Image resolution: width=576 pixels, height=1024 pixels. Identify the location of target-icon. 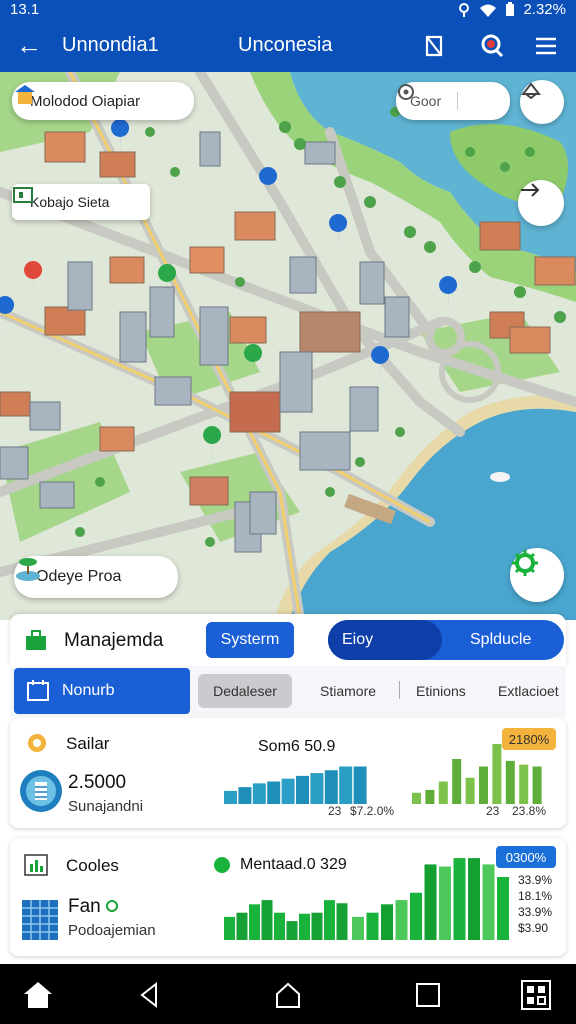
(406, 92).